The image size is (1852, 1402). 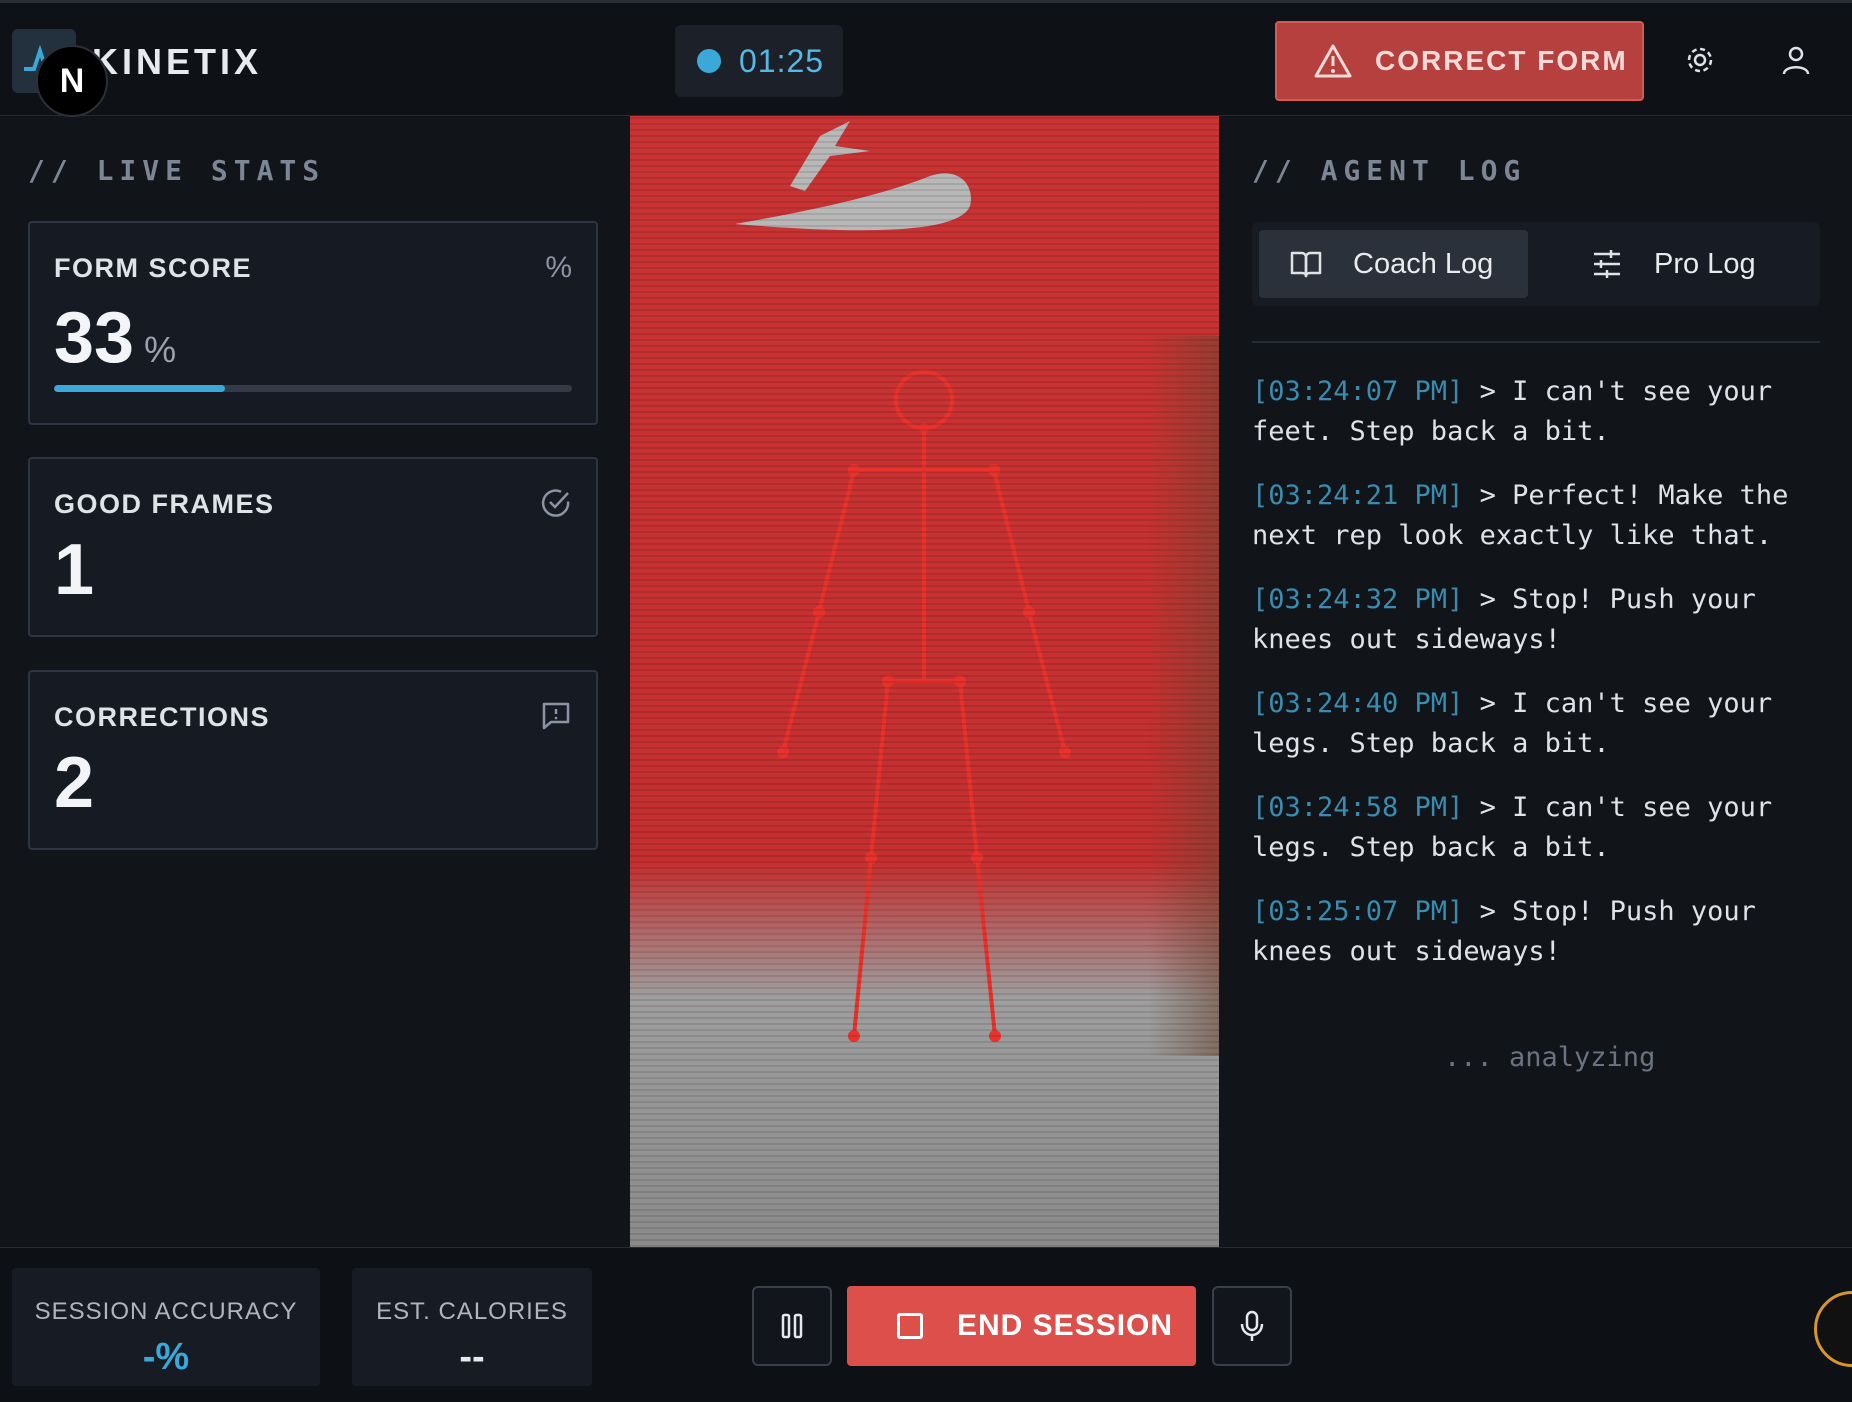 I want to click on corrections-label: CORRECTIONS, so click(x=162, y=717).